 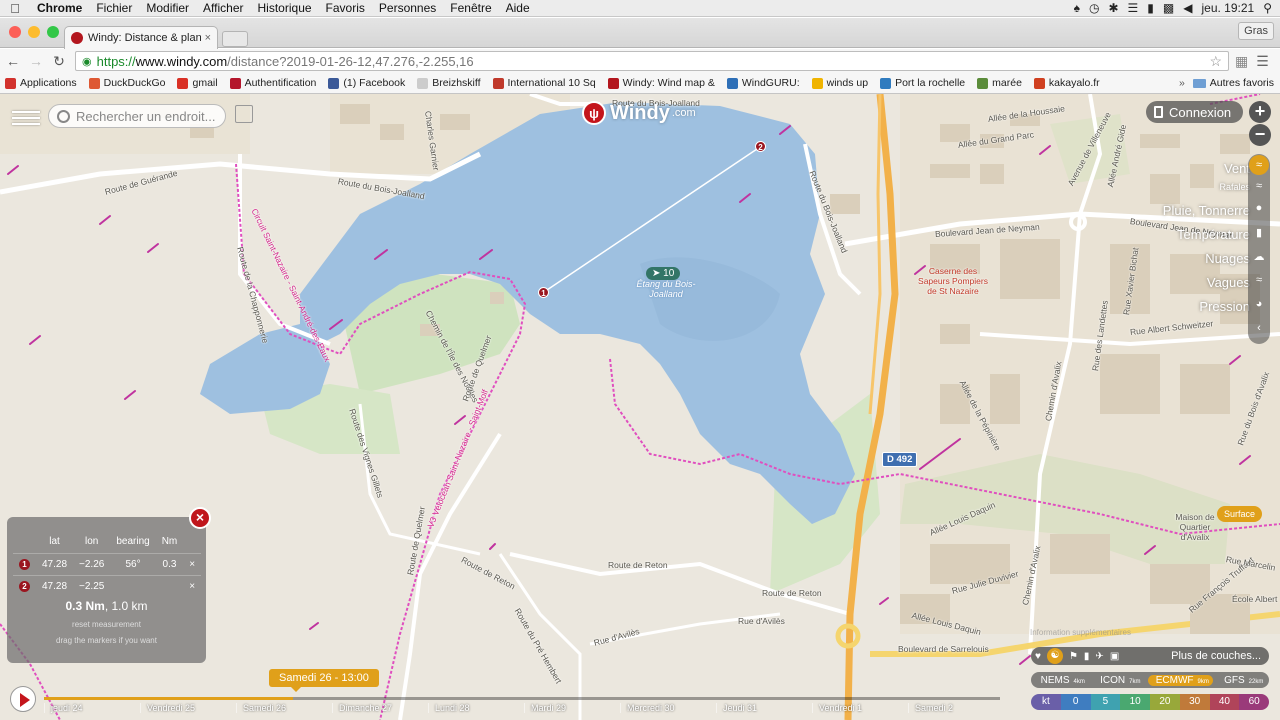 What do you see at coordinates (1233, 83) in the screenshot?
I see `other-bookmarks-folder: Autres favoris` at bounding box center [1233, 83].